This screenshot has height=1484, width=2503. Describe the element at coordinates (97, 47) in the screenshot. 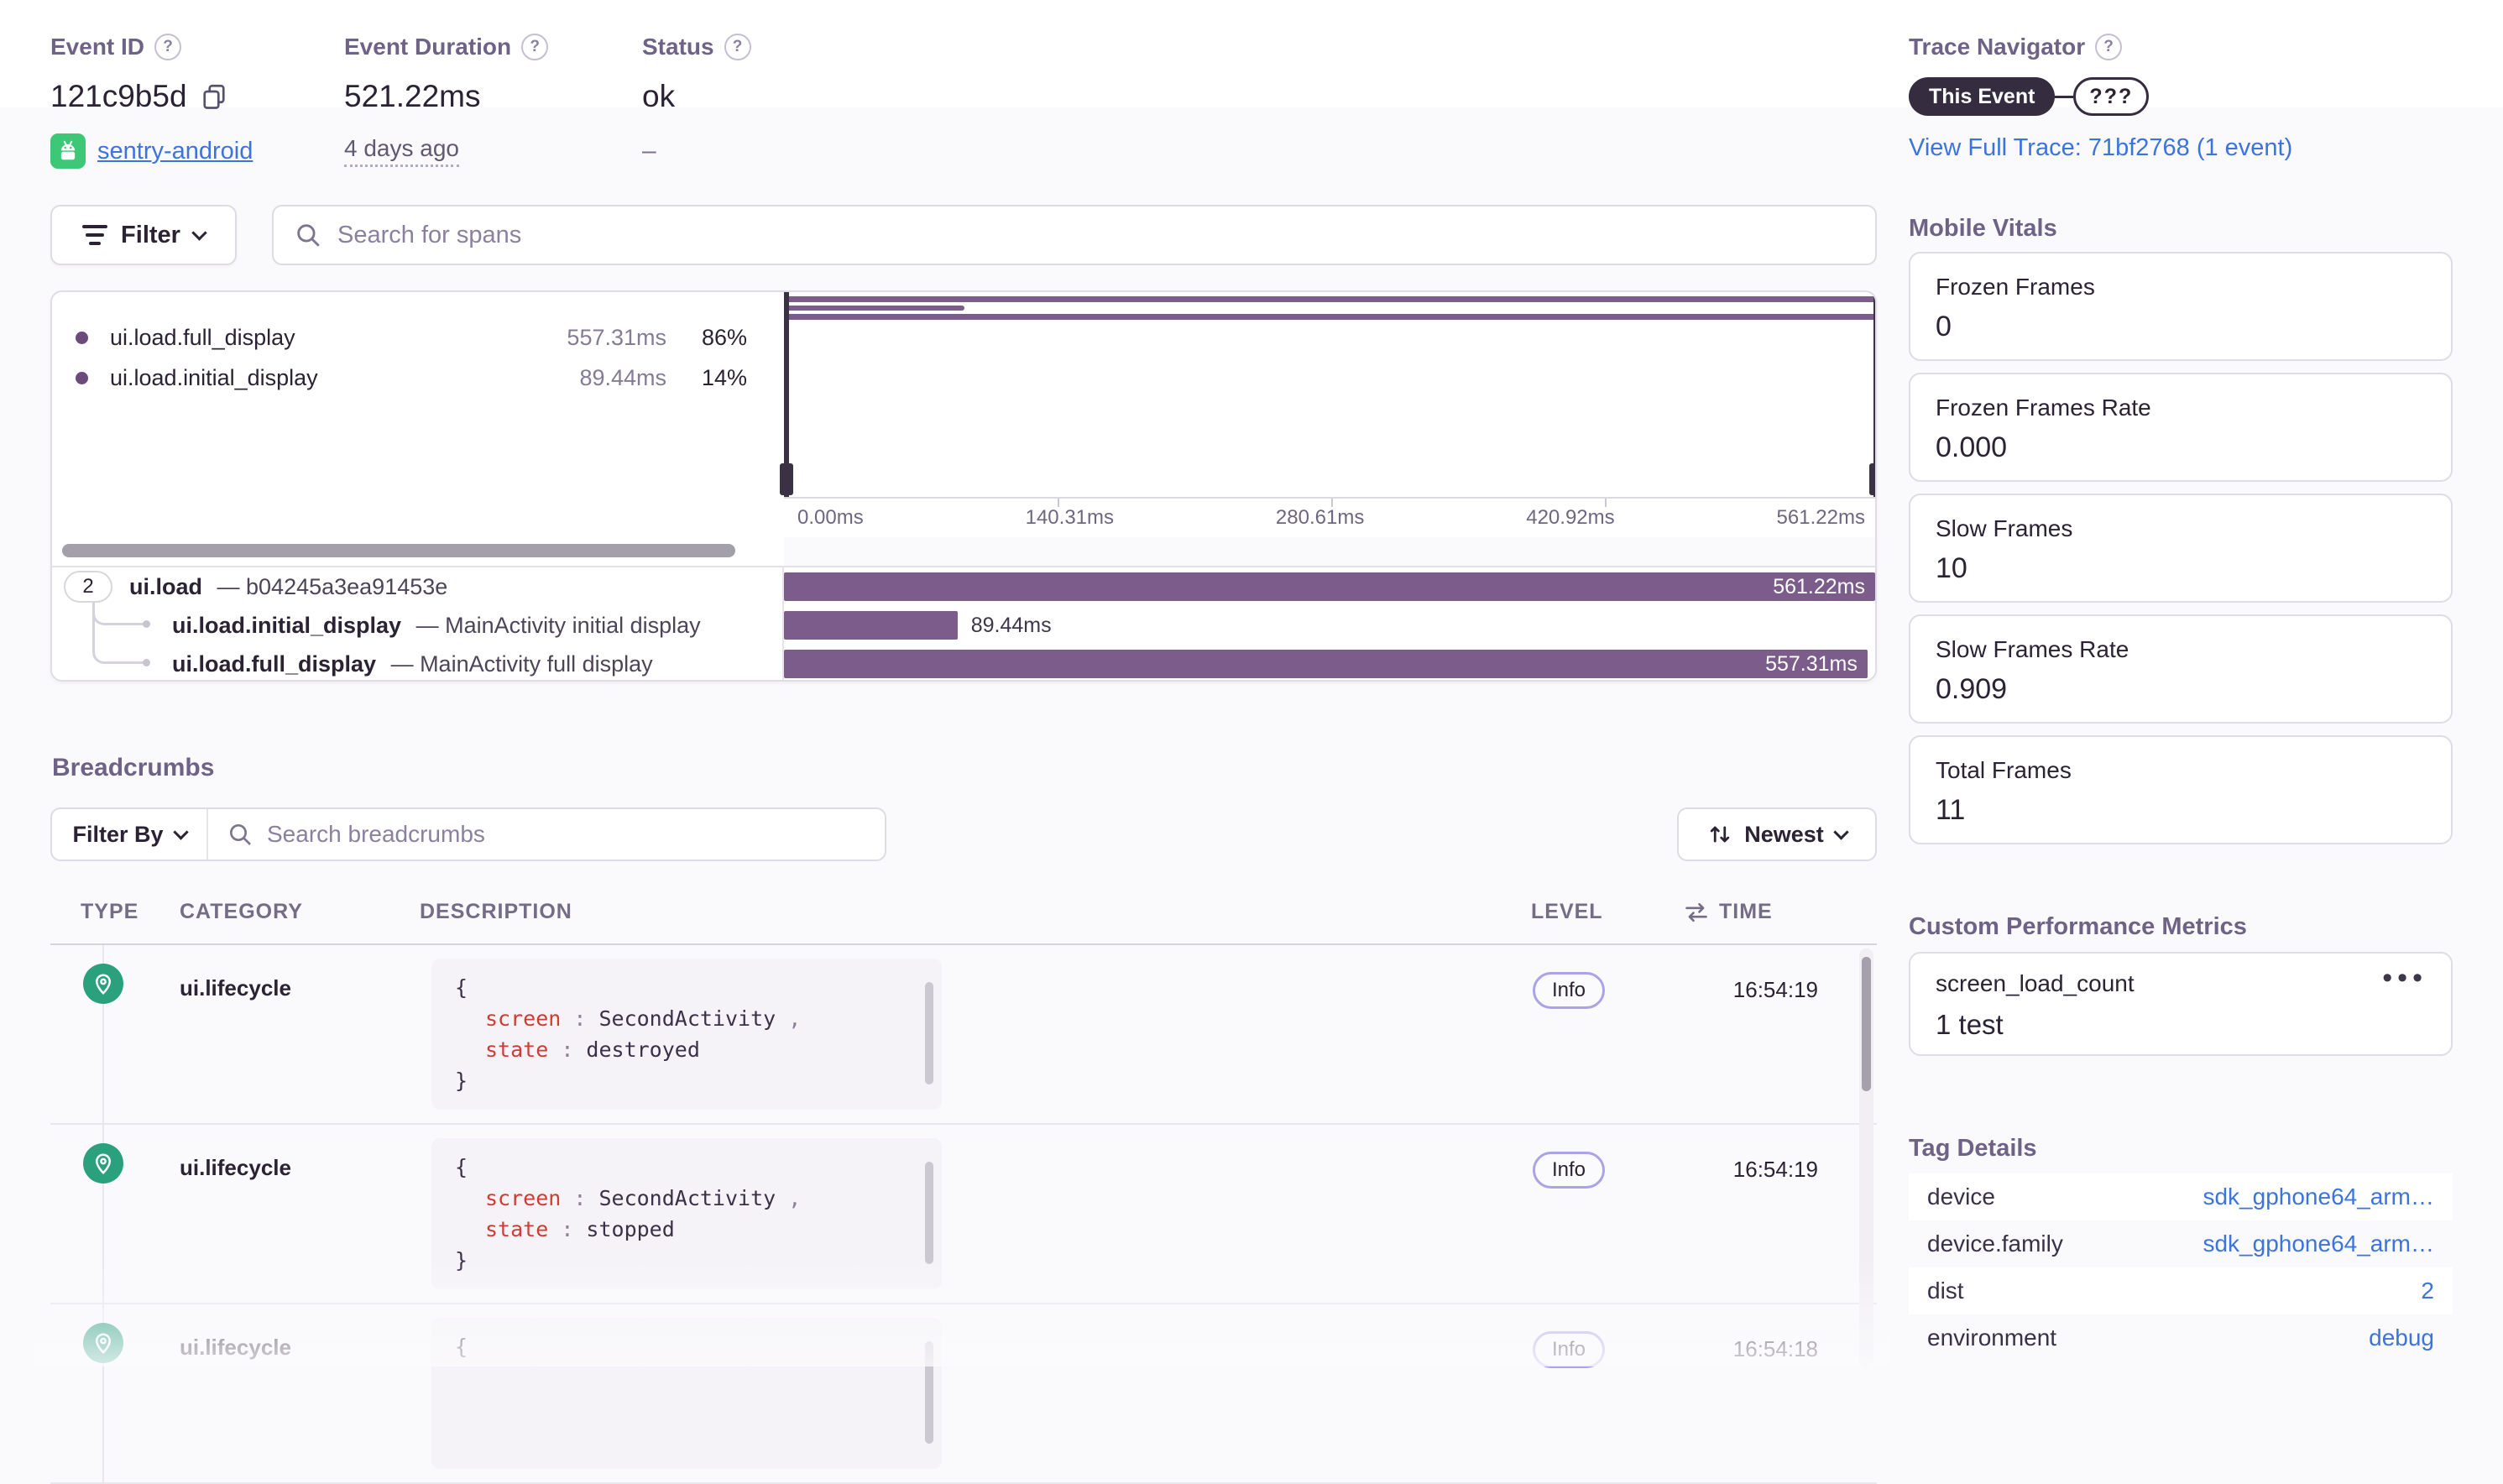

I see `event-id-label: Event ID` at that location.